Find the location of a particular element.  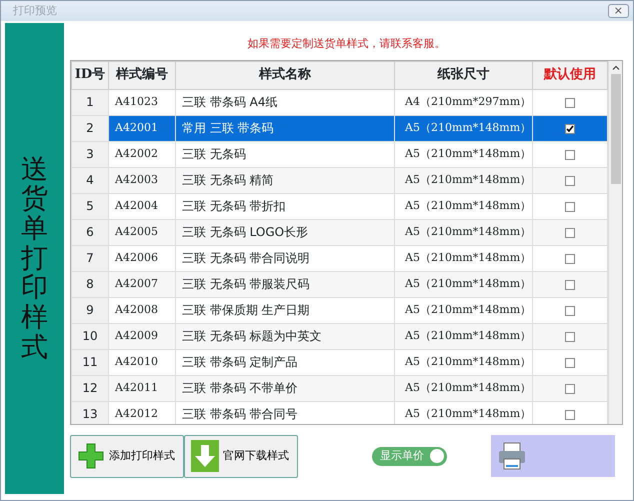

table-cell: 三联 无条码 标题为中英文 is located at coordinates (285, 336).